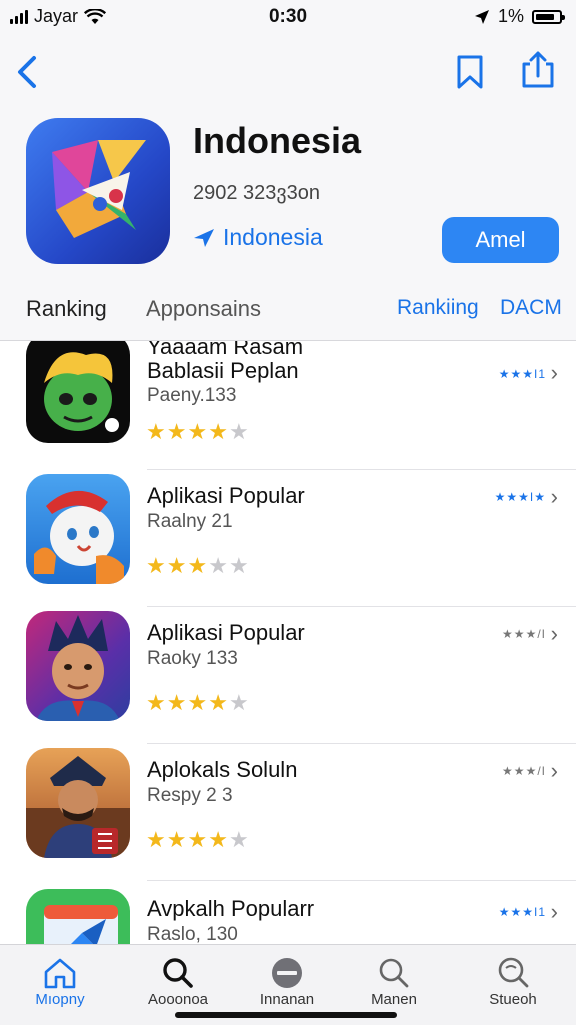 The height and width of the screenshot is (1025, 576). Describe the element at coordinates (288, 812) in the screenshot. I see `list-item: Aplokals Soluln Respy 2 3 ★★★★★ ★★★/I ›` at that location.